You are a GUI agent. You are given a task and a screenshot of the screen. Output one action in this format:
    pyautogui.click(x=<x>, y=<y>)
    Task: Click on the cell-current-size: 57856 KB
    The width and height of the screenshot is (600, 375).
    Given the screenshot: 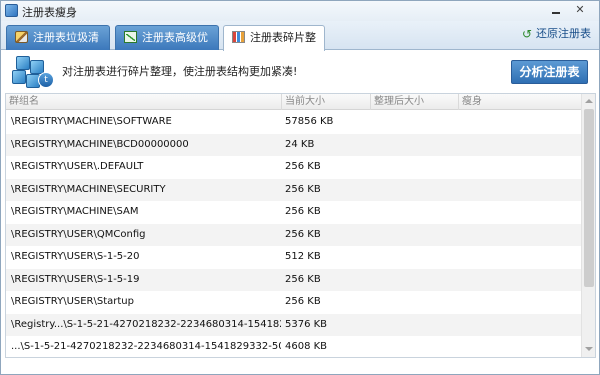 What is the action you would take?
    pyautogui.click(x=309, y=121)
    